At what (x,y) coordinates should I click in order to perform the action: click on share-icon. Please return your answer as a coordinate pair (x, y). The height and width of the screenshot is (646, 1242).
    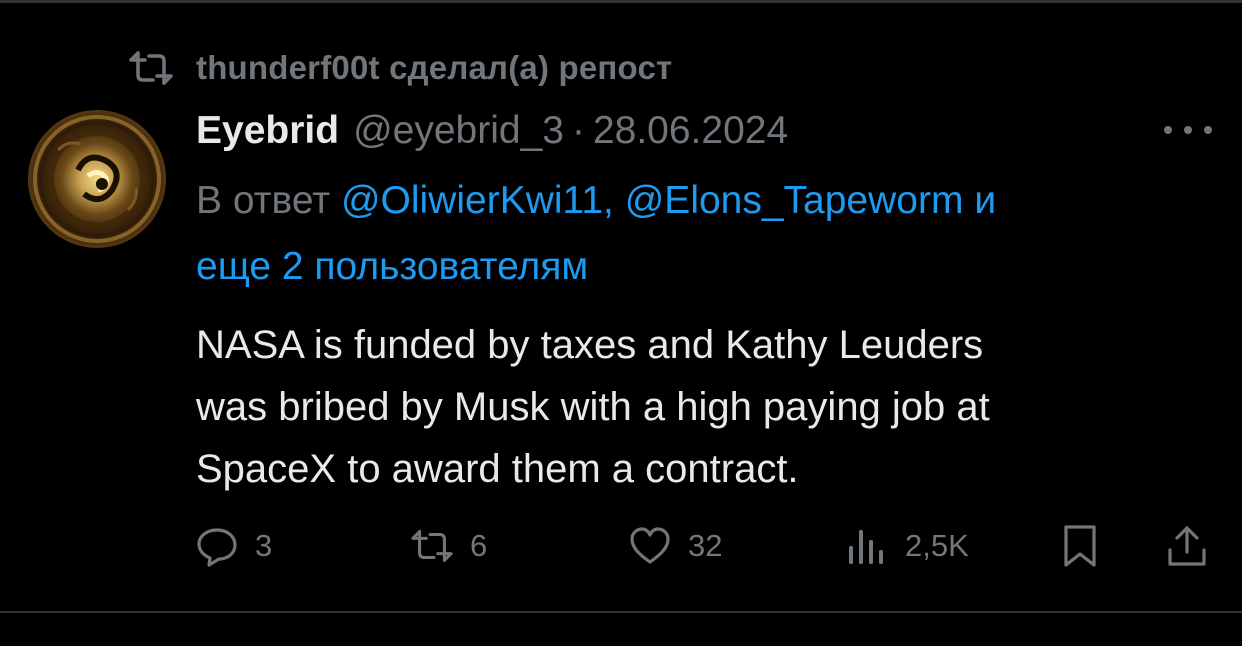
    Looking at the image, I should click on (1187, 546).